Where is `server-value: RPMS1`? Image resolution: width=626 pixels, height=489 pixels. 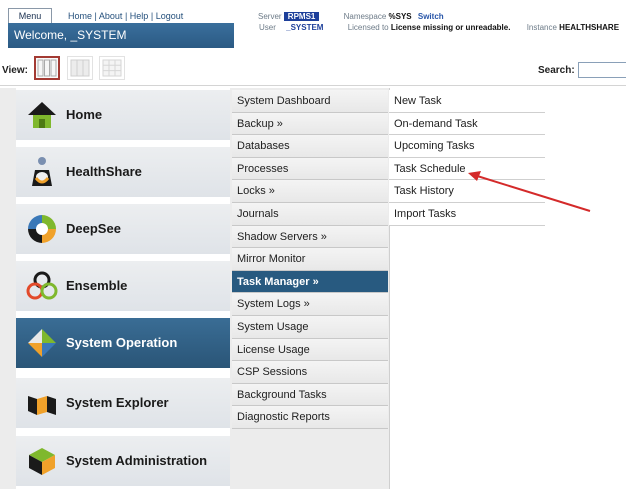
server-value: RPMS1 is located at coordinates (301, 16).